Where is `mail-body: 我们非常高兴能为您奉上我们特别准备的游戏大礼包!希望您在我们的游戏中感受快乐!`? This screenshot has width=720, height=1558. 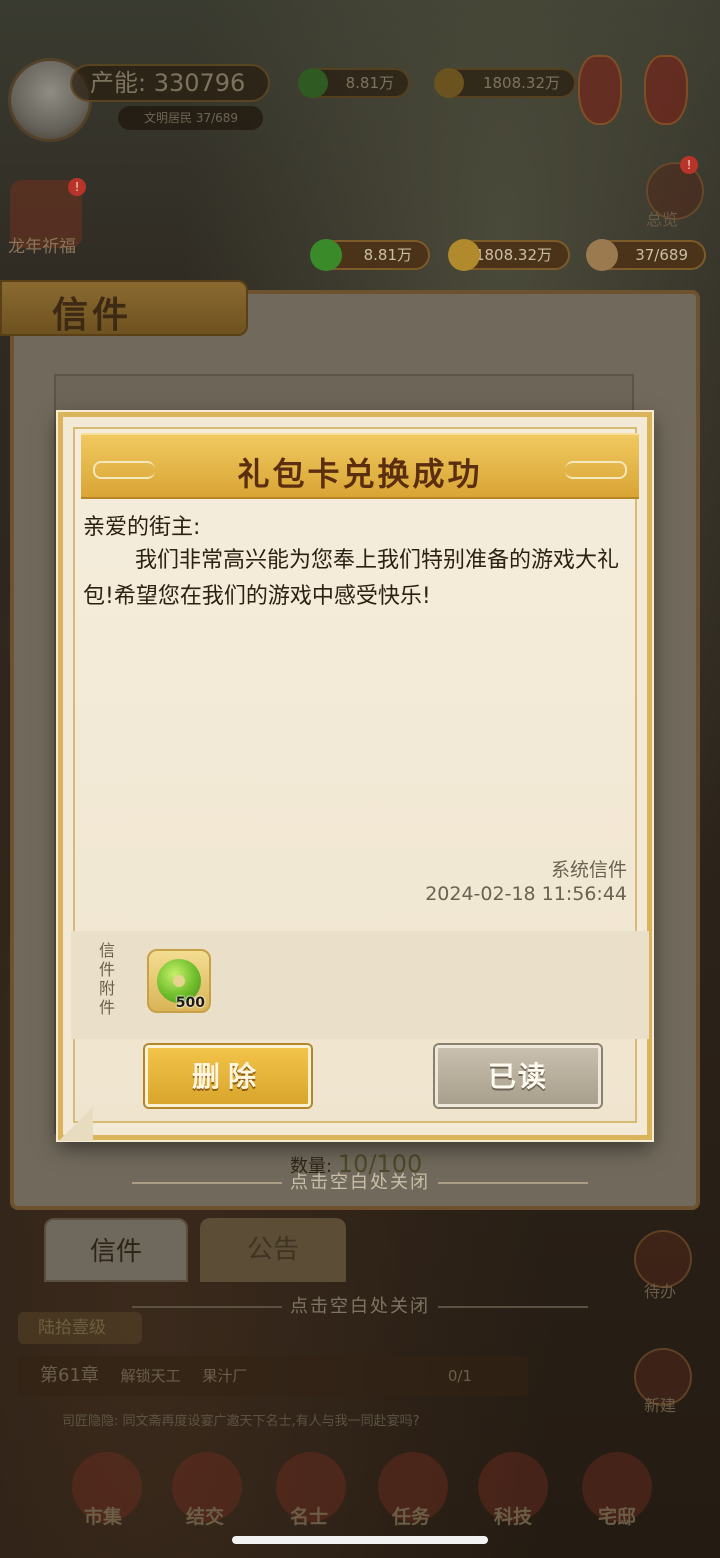
mail-body: 我们非常高兴能为您奉上我们特别准备的游戏大礼包!希望您在我们的游戏中感受快乐! is located at coordinates (351, 578).